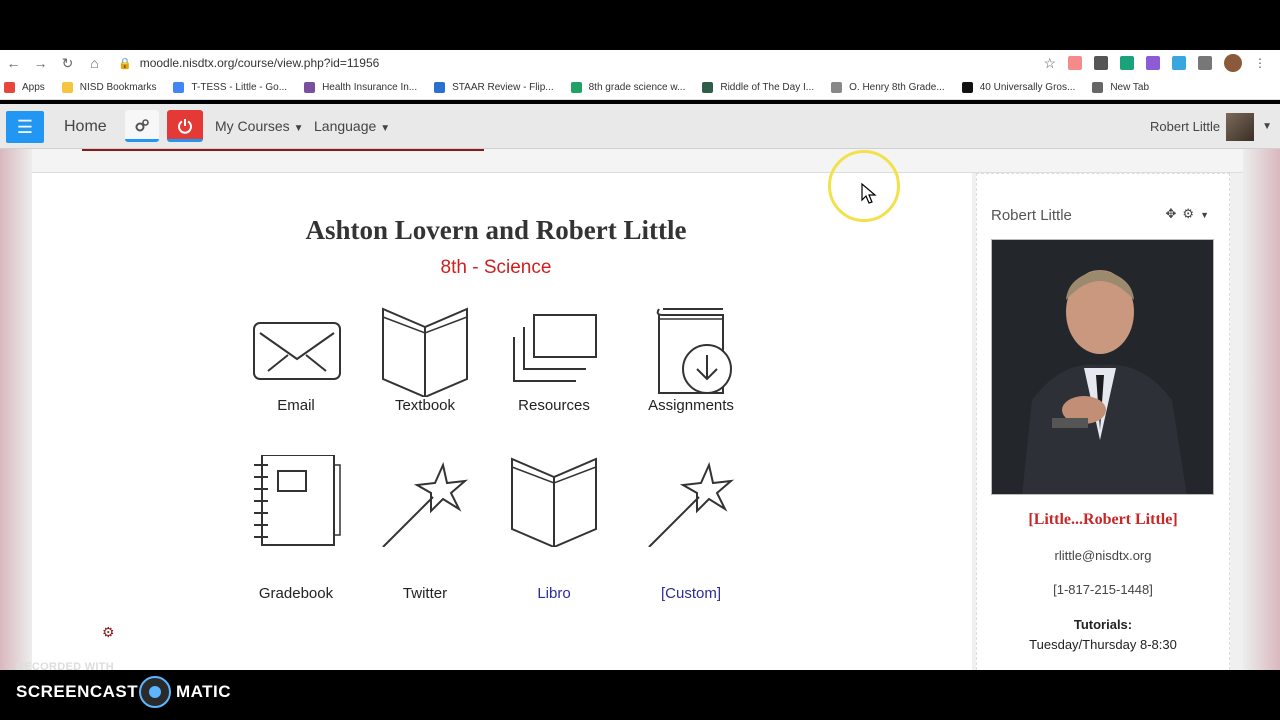 The height and width of the screenshot is (720, 1280). What do you see at coordinates (496, 267) in the screenshot?
I see `course-subject: 8th - Science` at bounding box center [496, 267].